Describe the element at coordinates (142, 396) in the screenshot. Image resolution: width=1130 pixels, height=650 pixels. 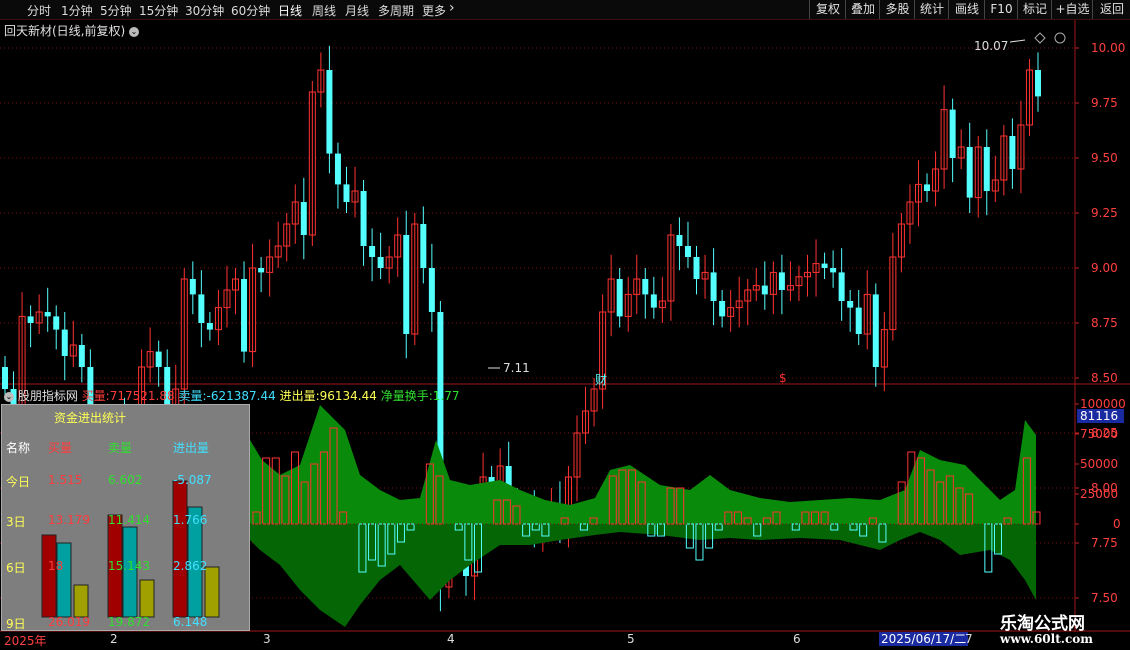
I see `buy-value: 717521.88` at that location.